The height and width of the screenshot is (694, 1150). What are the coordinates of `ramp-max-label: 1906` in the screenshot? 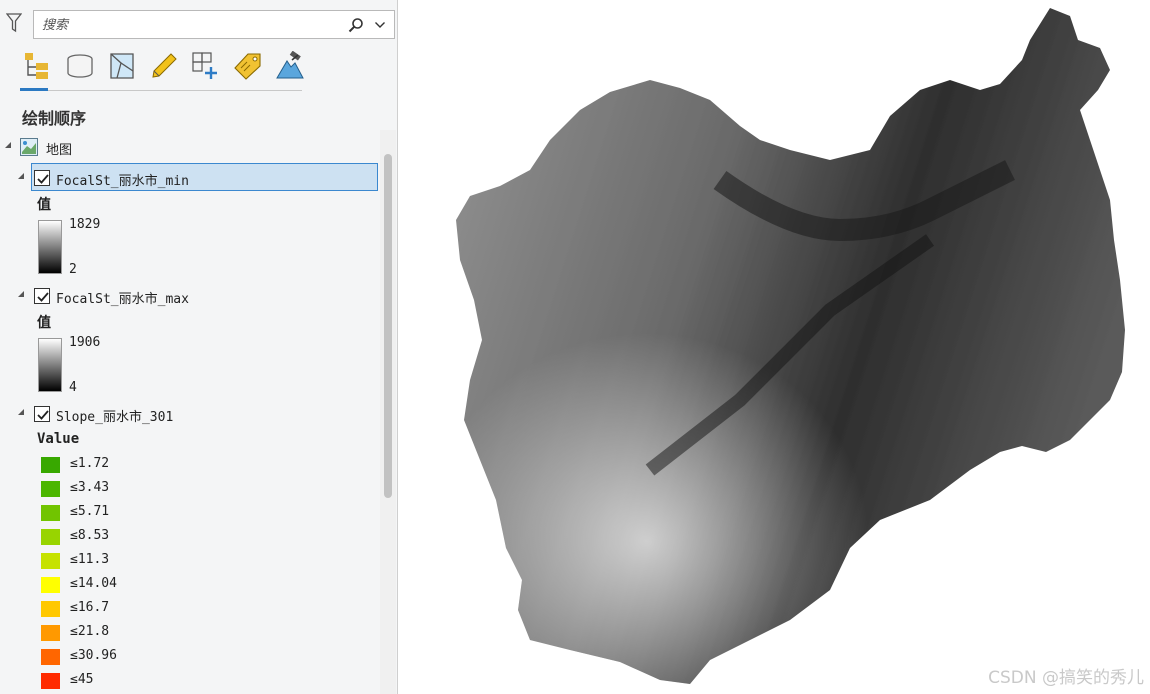 It's located at (85, 342).